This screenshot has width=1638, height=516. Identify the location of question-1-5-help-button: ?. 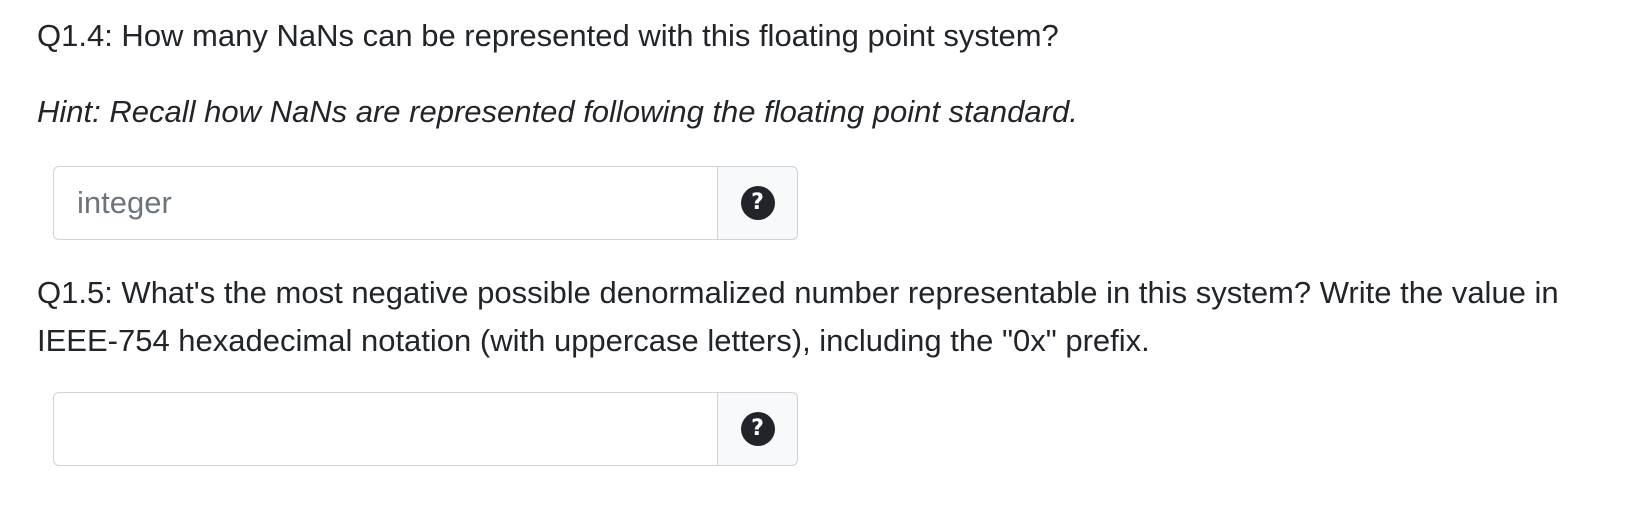
(757, 429).